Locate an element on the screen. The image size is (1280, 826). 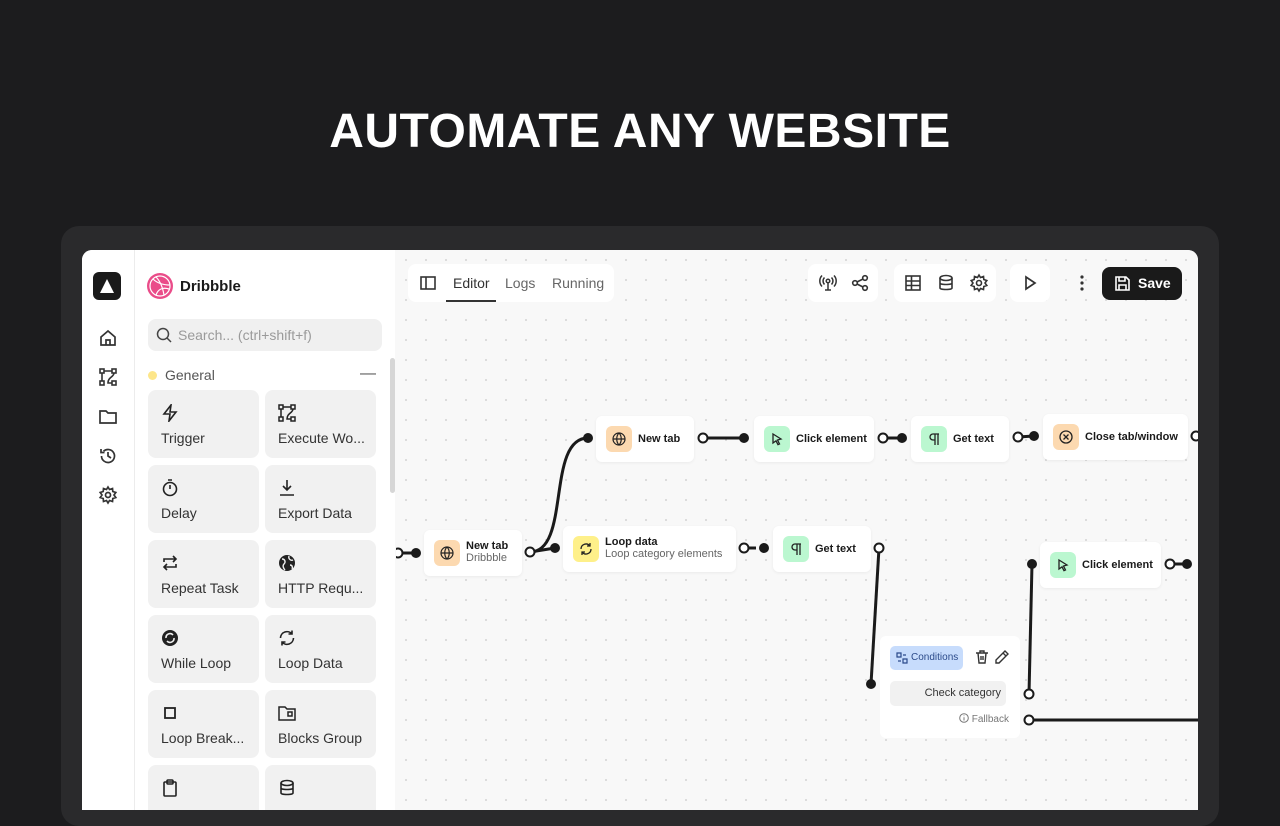
node-title: Loop data is located at coordinates (631, 542).